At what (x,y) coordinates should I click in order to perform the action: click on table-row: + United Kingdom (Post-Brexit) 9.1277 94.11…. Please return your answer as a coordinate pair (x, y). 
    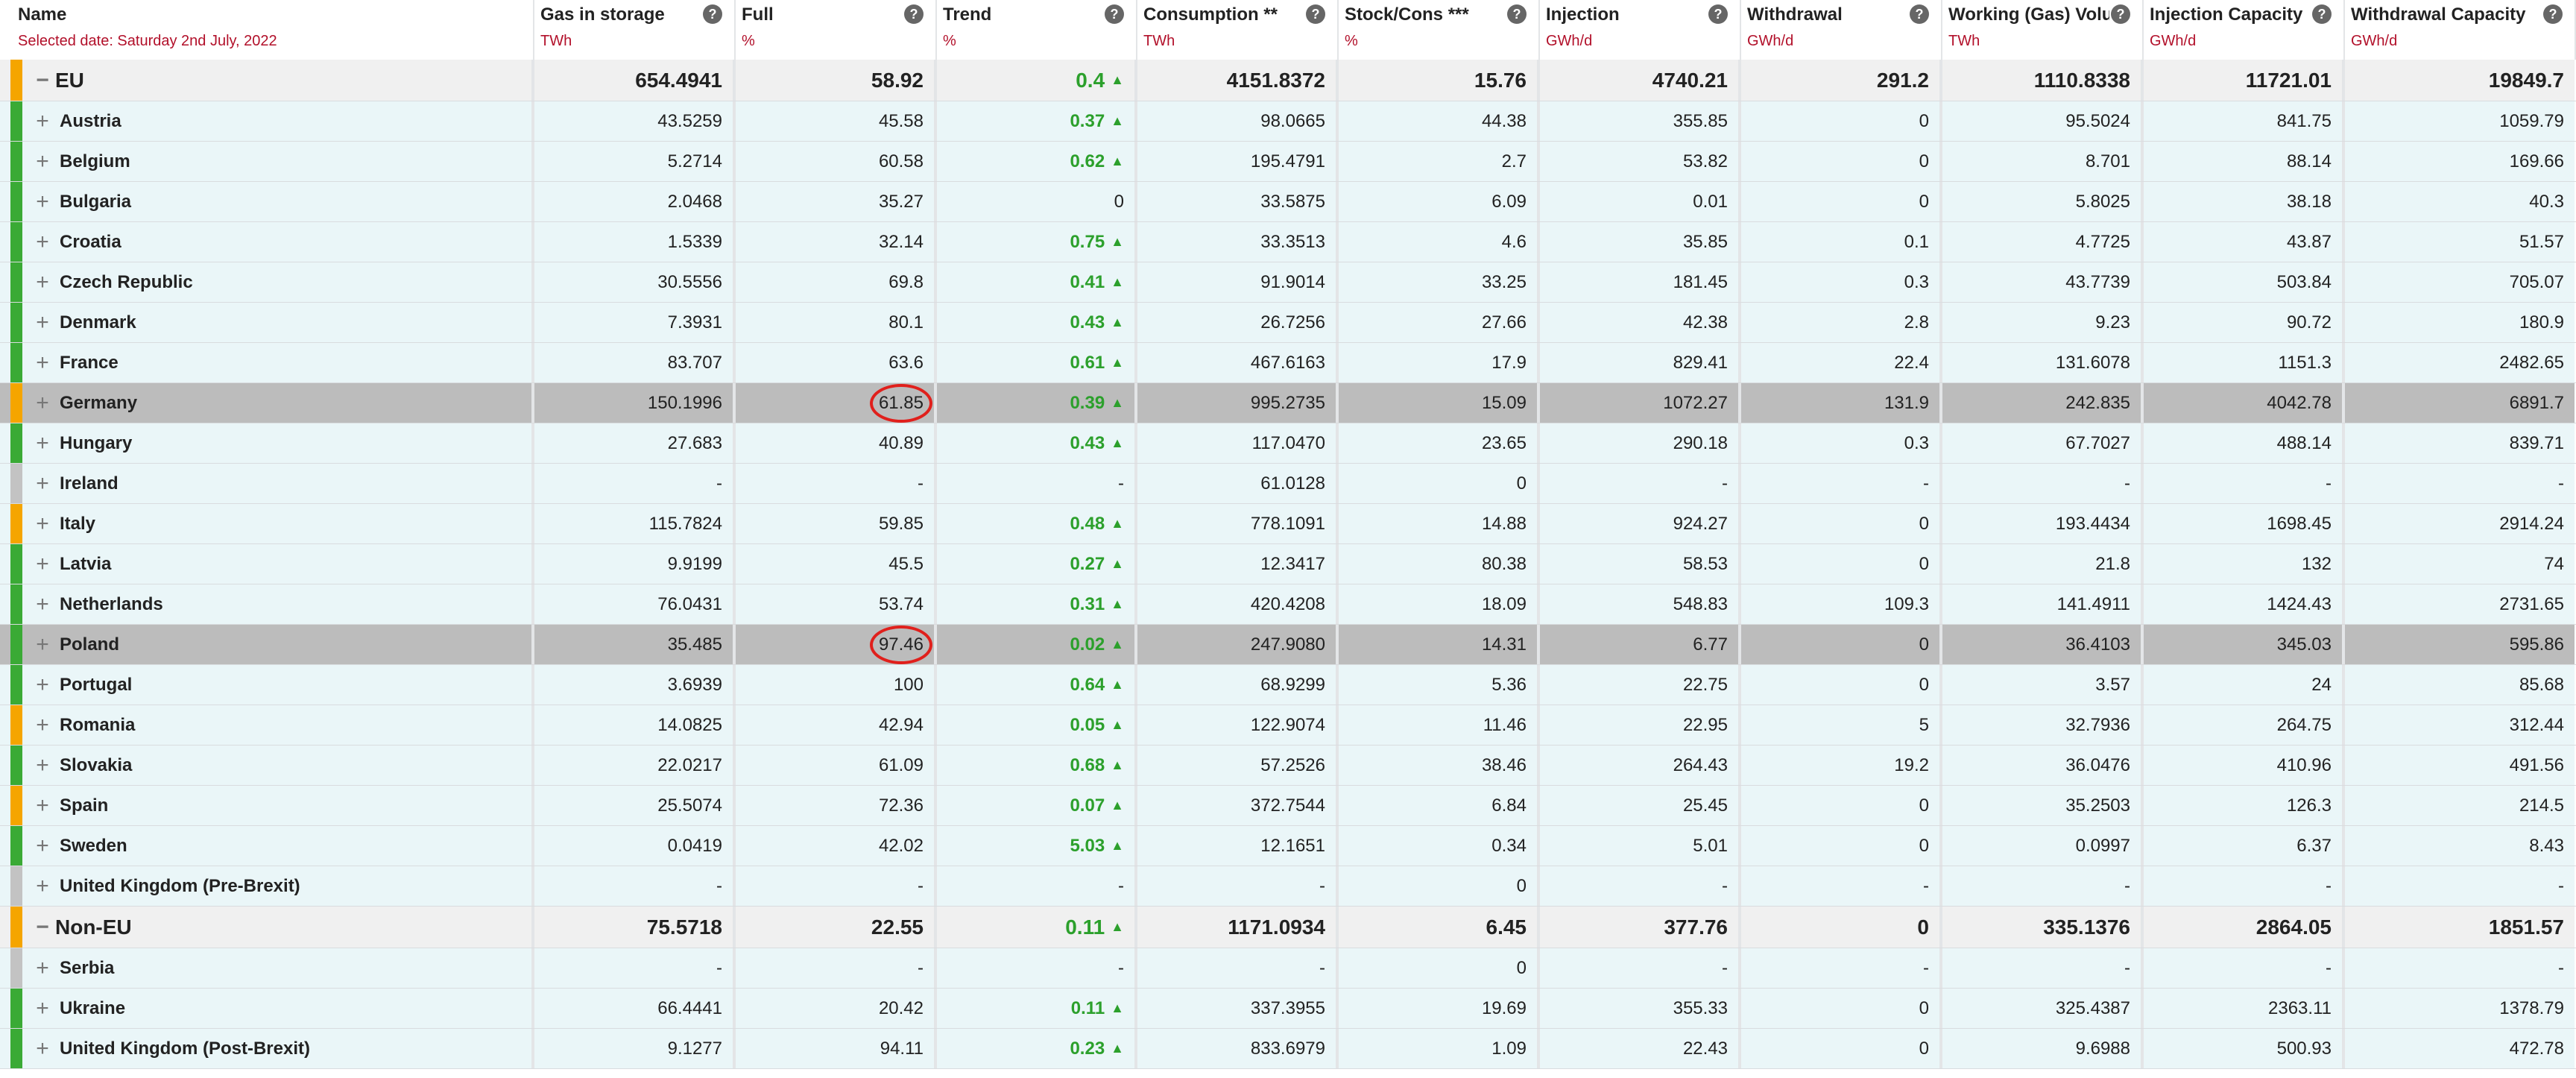
    Looking at the image, I should click on (1288, 1049).